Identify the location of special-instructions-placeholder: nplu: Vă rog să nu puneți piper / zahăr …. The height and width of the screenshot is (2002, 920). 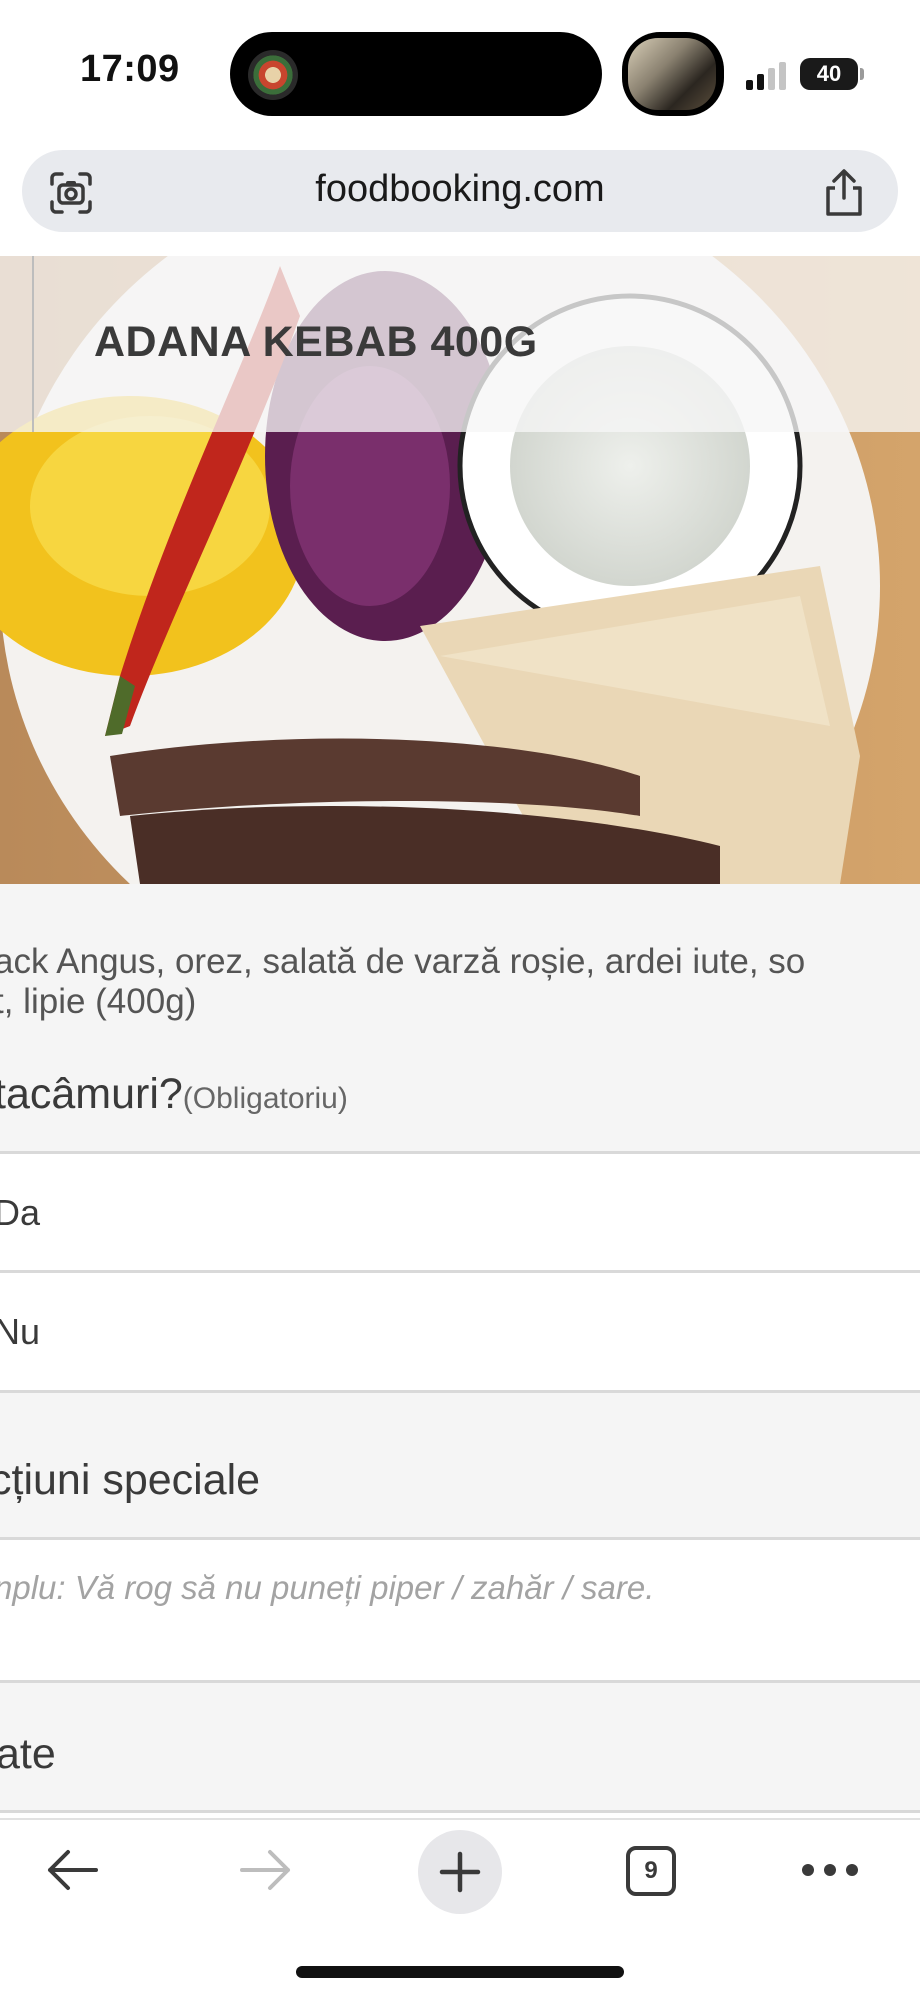
(327, 1587).